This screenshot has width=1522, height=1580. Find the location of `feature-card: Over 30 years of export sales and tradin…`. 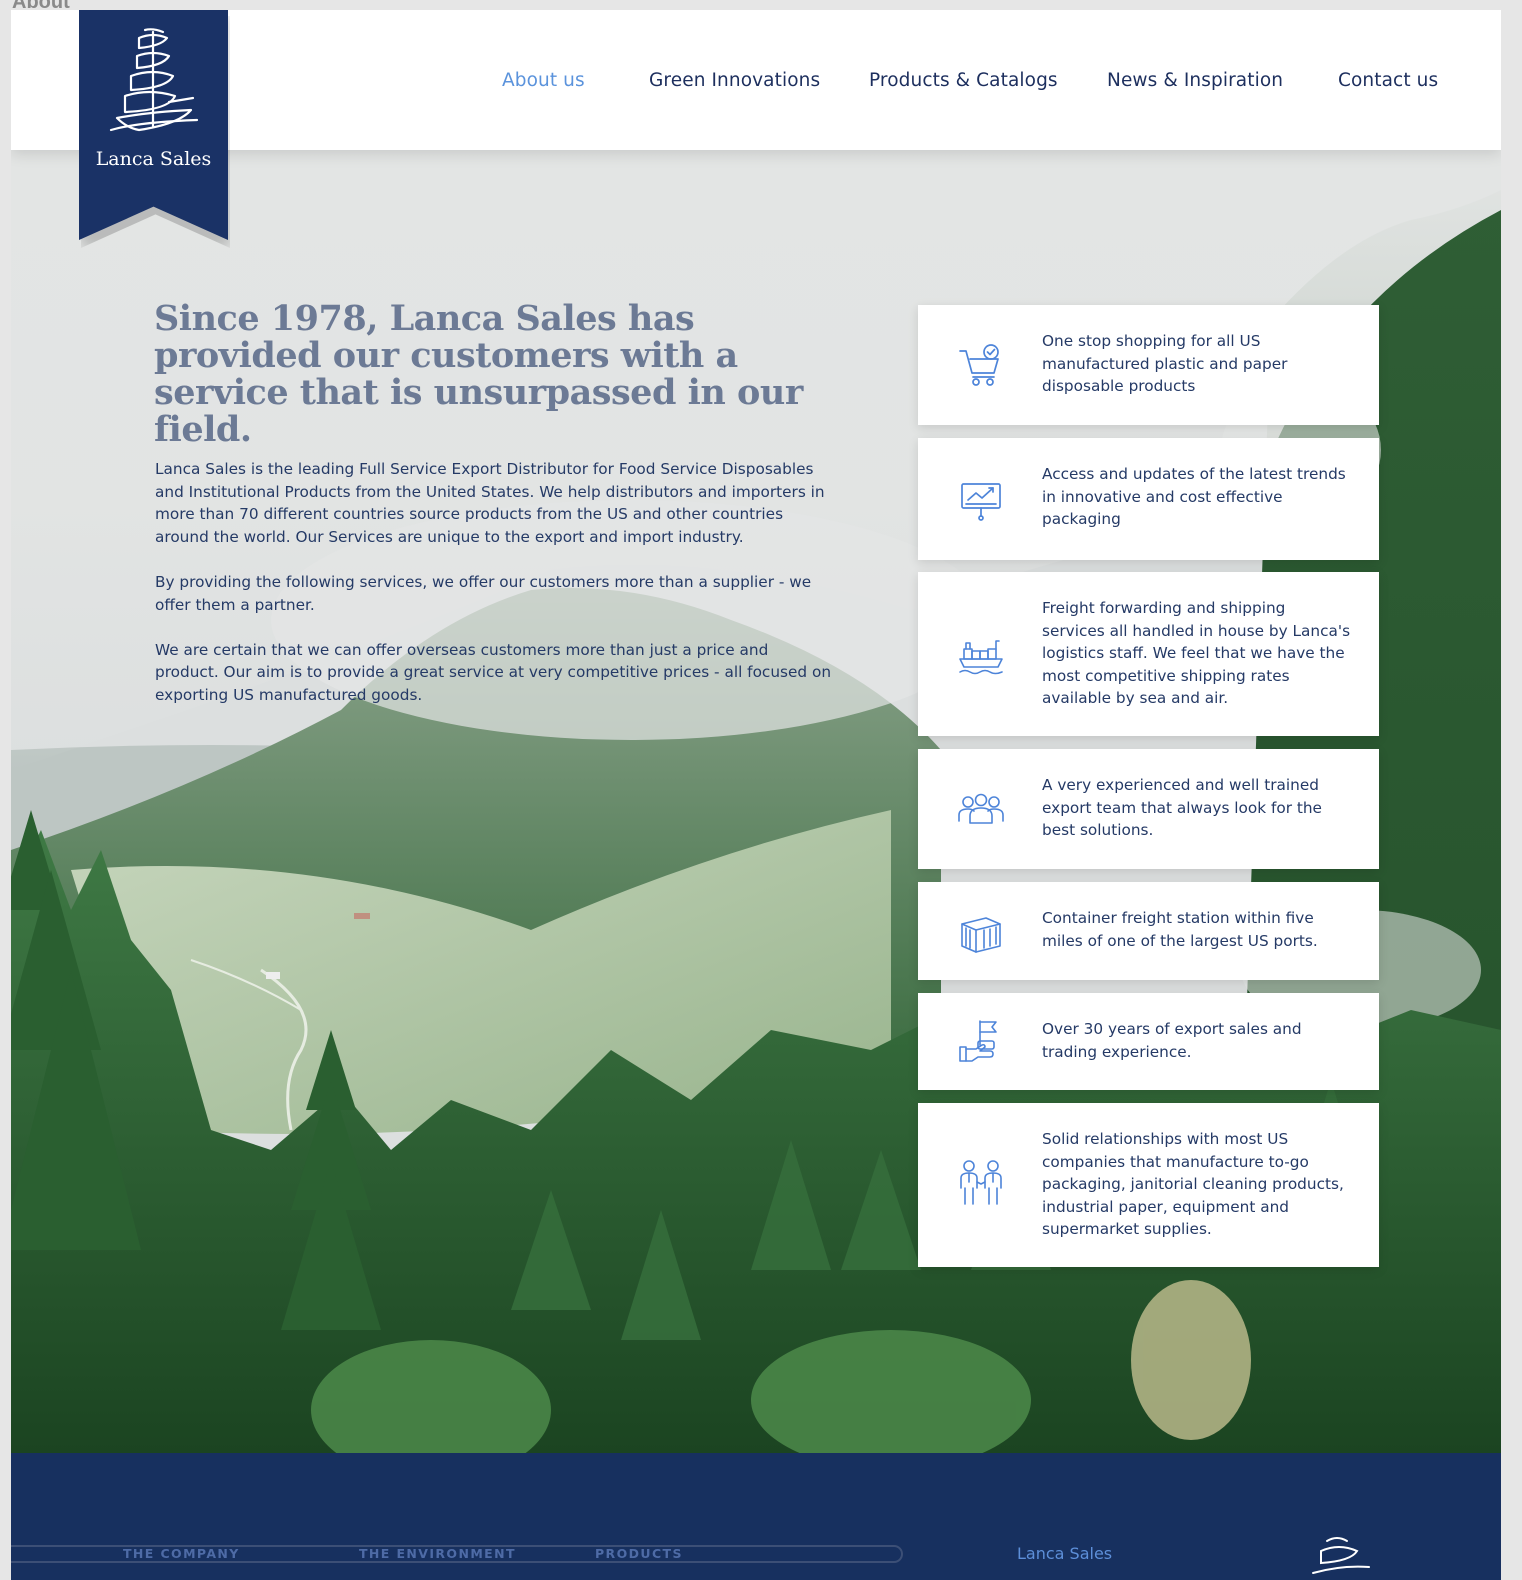

feature-card: Over 30 years of export sales and tradin… is located at coordinates (1148, 1041).